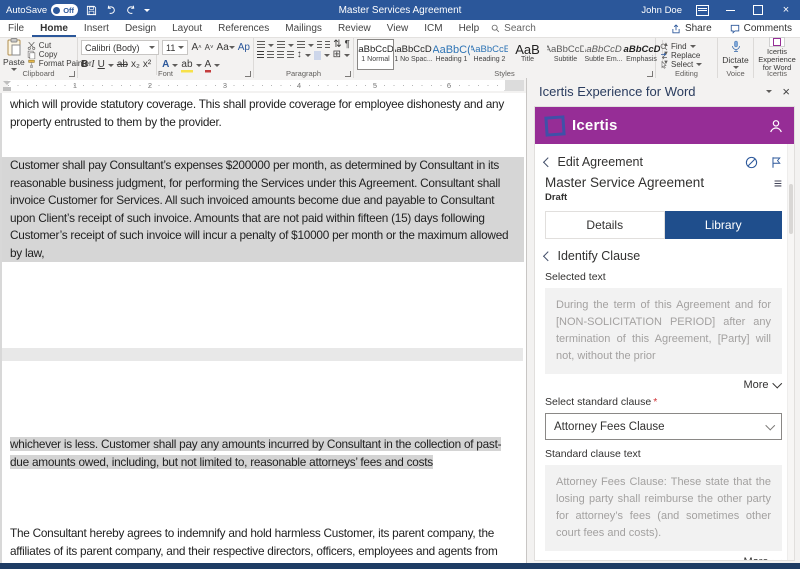 Image resolution: width=800 pixels, height=569 pixels. Describe the element at coordinates (650, 74) in the screenshot. I see `styles-dialog-launcher-icon` at that location.